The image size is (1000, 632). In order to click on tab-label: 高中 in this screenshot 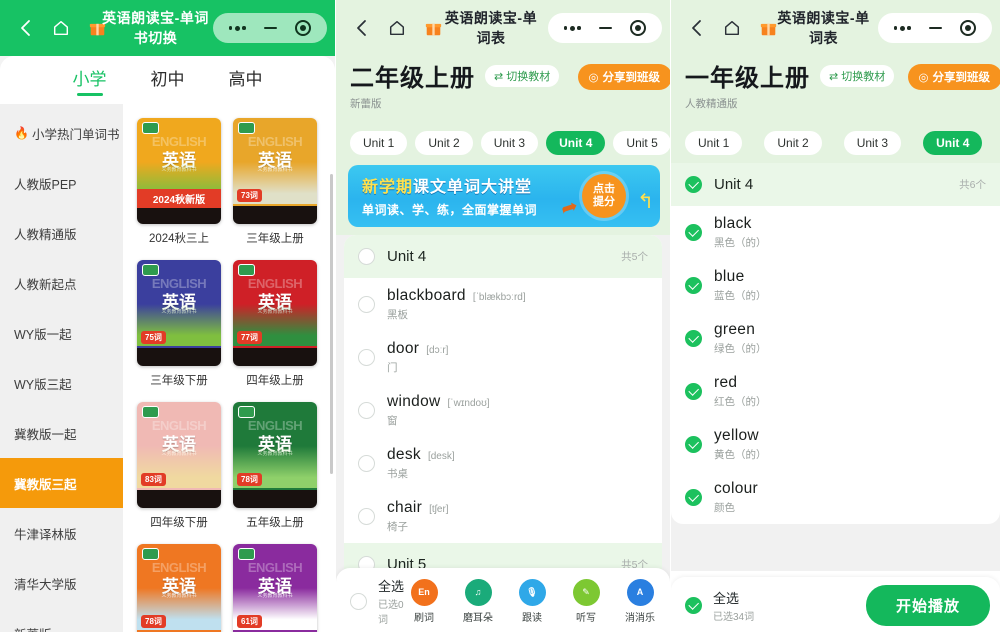, I will do `click(245, 79)`.